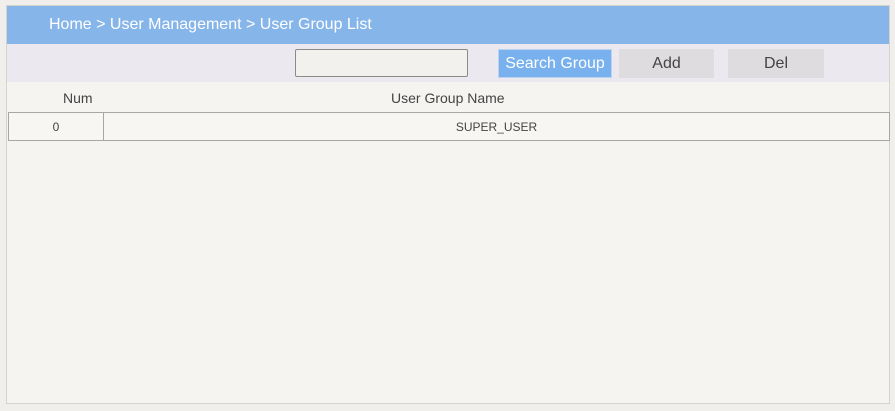 The image size is (895, 411). What do you see at coordinates (496, 126) in the screenshot?
I see `row-group-name-cell: SUPER_USER` at bounding box center [496, 126].